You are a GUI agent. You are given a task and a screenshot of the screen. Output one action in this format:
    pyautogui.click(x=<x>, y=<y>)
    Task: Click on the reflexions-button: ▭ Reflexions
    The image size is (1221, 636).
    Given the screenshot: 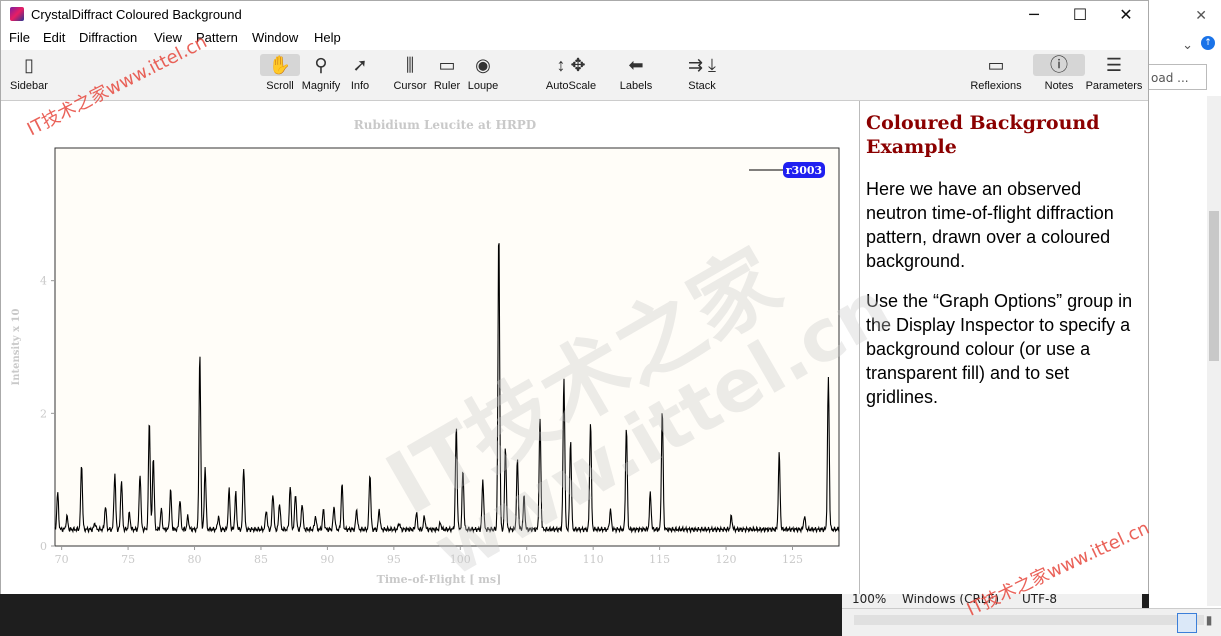 What is the action you would take?
    pyautogui.click(x=996, y=73)
    